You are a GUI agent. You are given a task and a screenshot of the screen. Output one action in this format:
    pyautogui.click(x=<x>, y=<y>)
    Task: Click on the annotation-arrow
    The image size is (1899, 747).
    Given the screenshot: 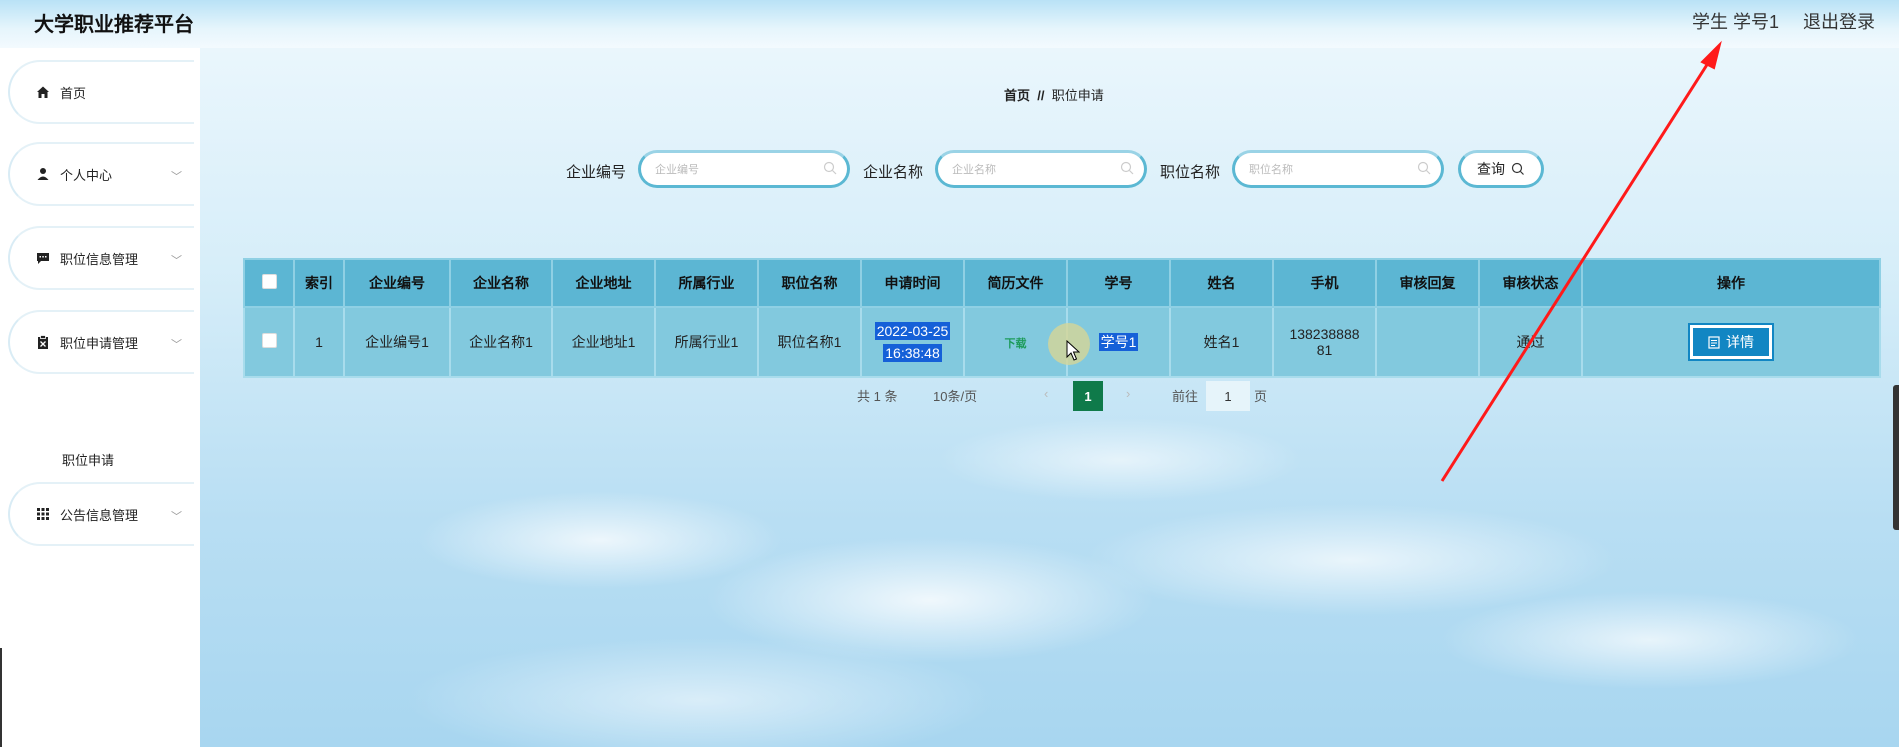 What is the action you would take?
    pyautogui.click(x=1581, y=261)
    